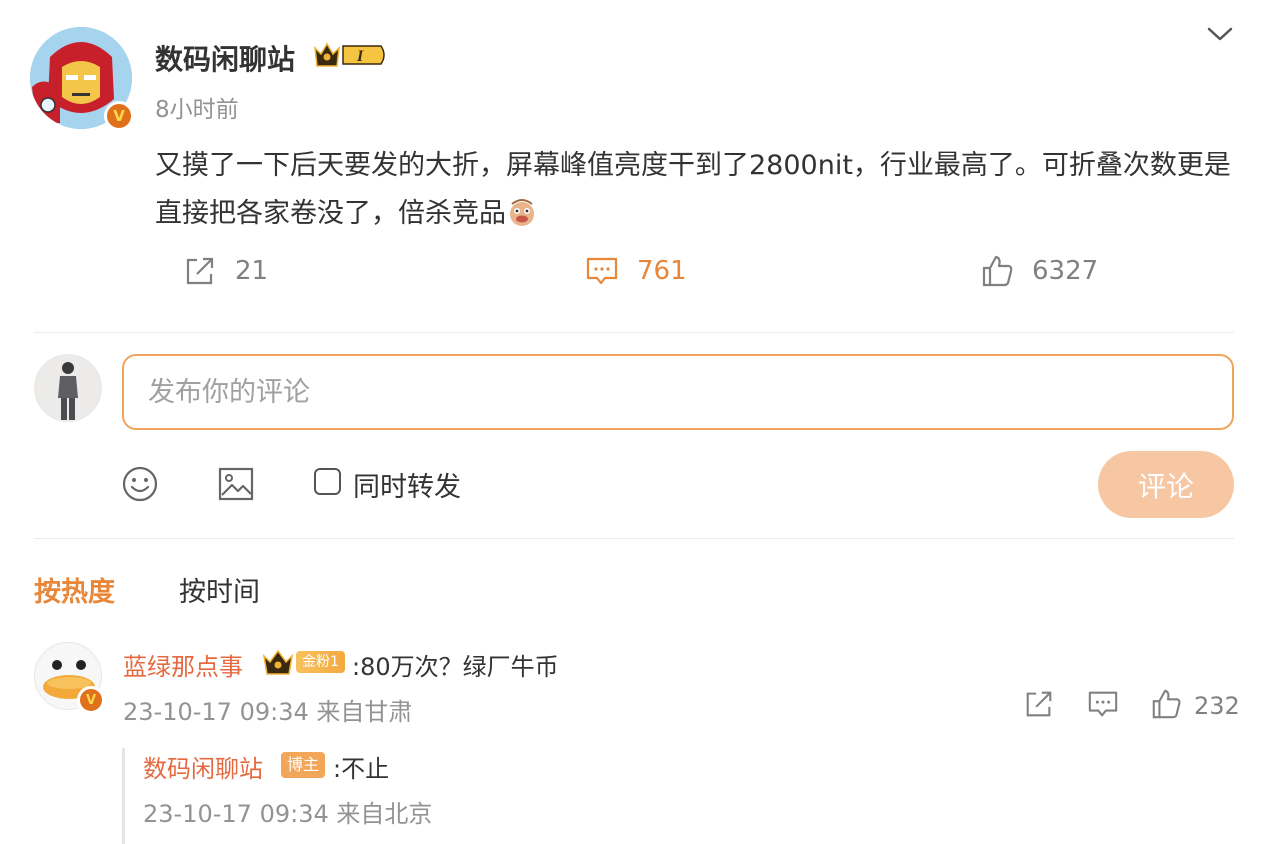  Describe the element at coordinates (407, 484) in the screenshot. I see `also-repost-label: 同时转发` at that location.